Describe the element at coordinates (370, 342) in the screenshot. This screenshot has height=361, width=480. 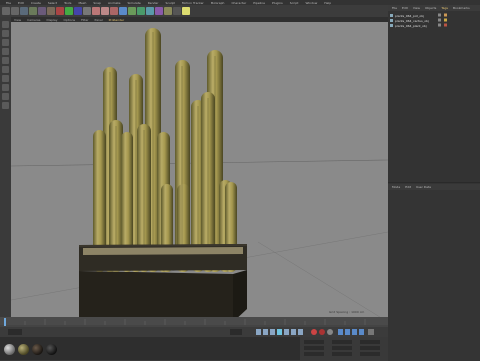
I see `rotation-h-field` at that location.